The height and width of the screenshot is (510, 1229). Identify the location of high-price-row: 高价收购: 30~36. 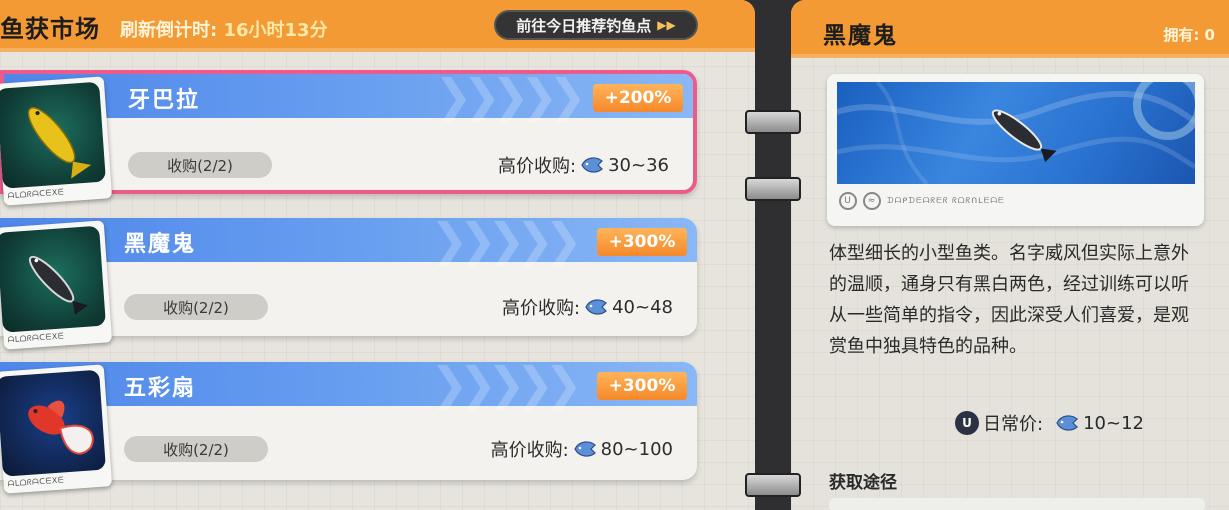
(583, 165).